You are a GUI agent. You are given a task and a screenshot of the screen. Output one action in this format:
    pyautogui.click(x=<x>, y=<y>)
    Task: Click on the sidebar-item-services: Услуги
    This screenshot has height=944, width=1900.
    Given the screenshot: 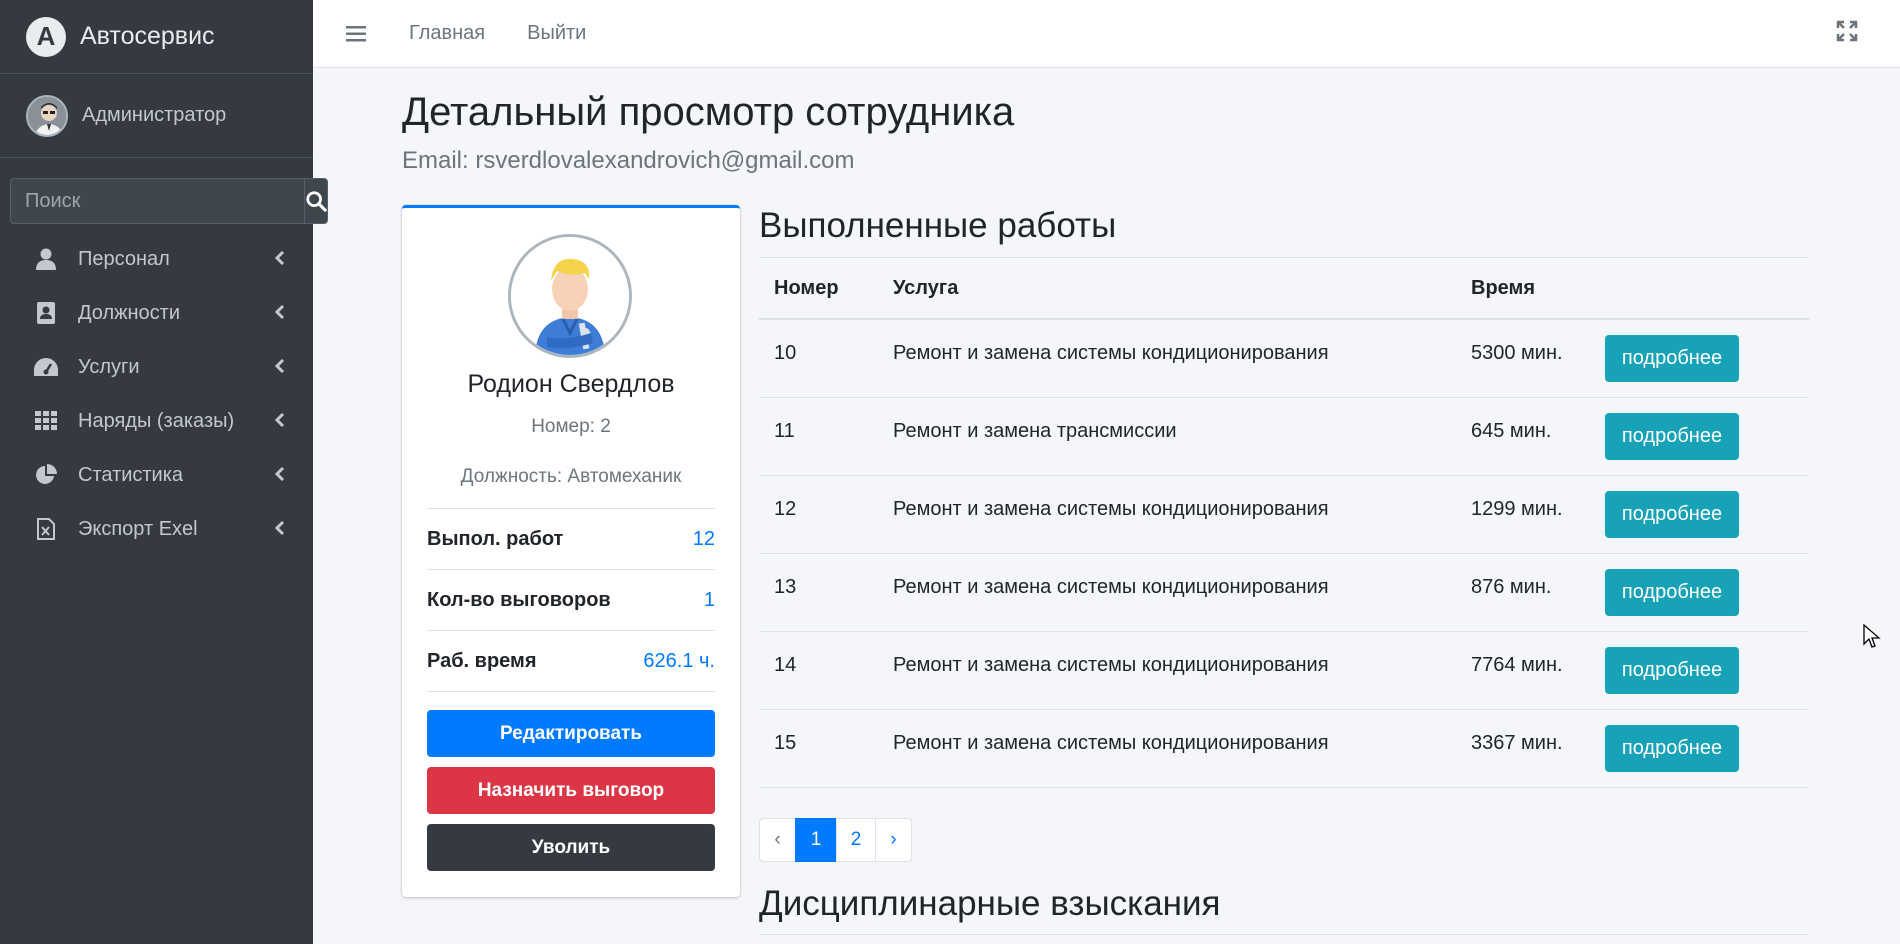 What is the action you would take?
    pyautogui.click(x=156, y=367)
    